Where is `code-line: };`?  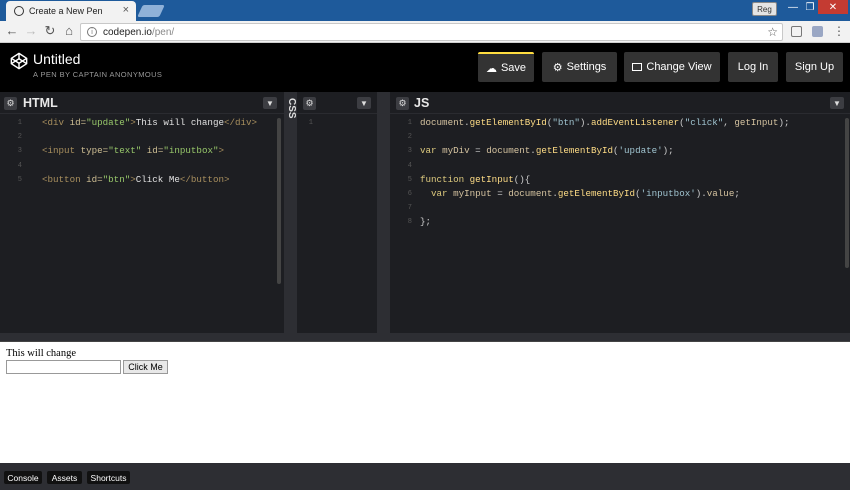
code-line: }; is located at coordinates (426, 222).